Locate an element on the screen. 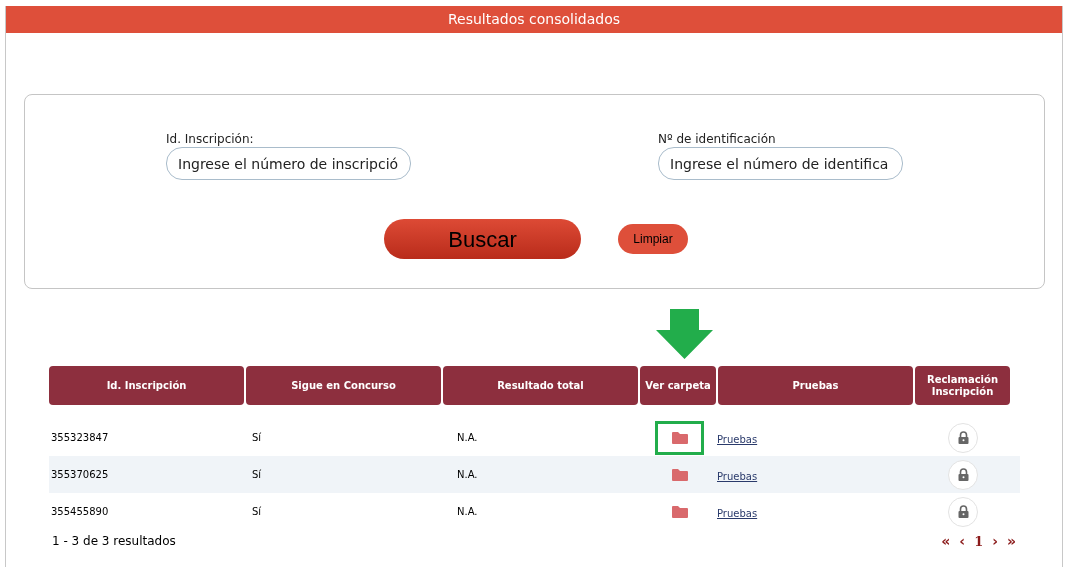  column-header: Resultado total is located at coordinates (540, 385).